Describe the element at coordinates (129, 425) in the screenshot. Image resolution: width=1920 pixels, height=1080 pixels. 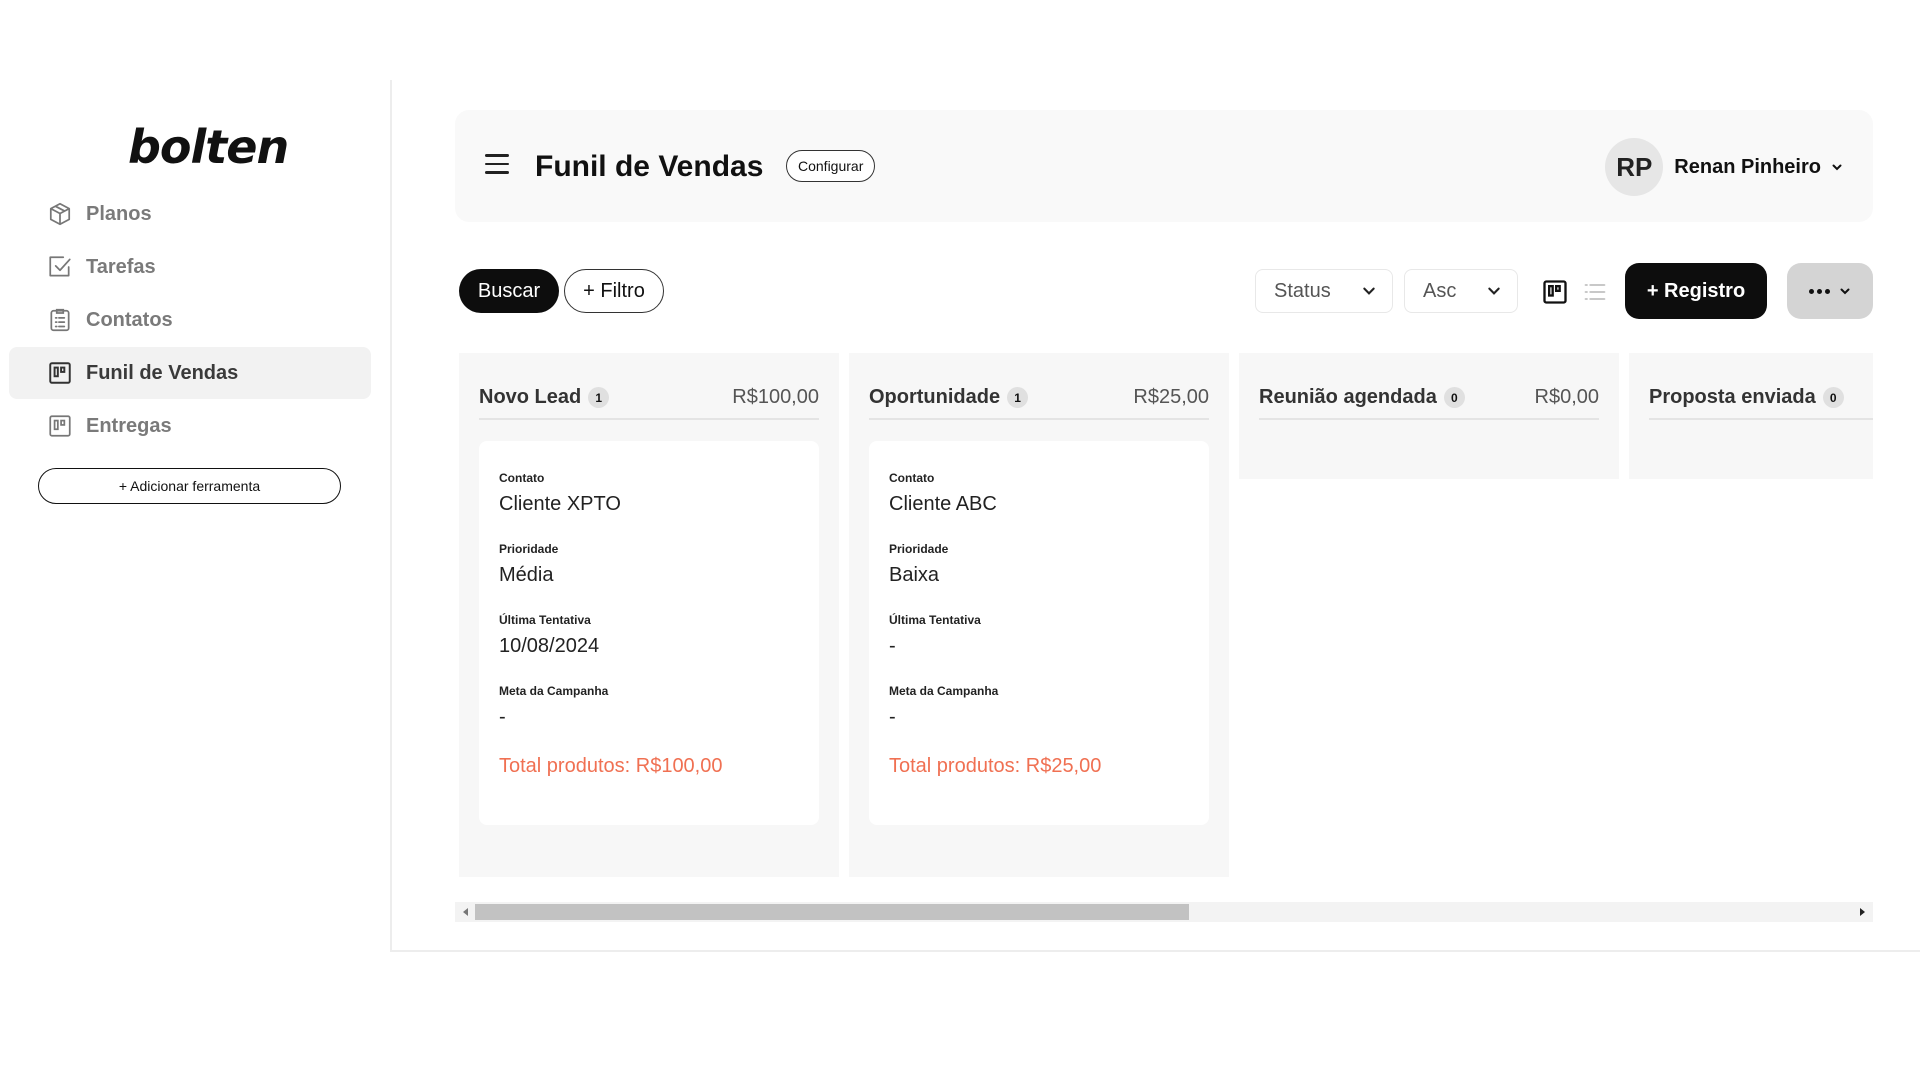
I see `sidebar-item-label: Entregas` at that location.